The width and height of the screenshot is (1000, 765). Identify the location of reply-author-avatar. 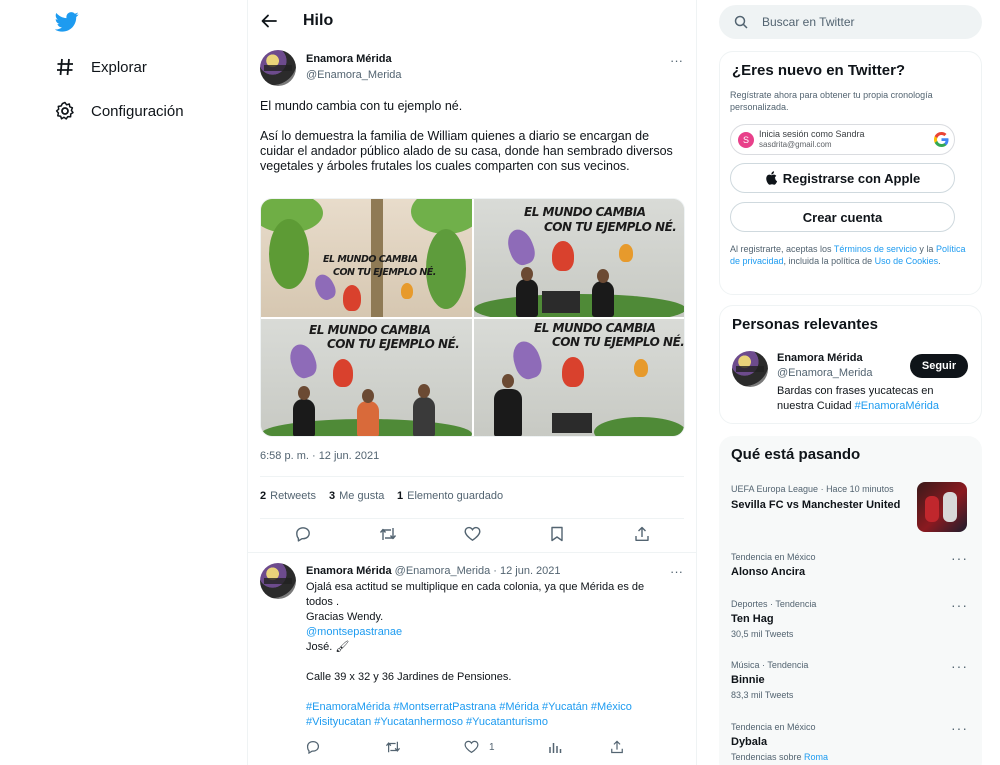
(278, 581).